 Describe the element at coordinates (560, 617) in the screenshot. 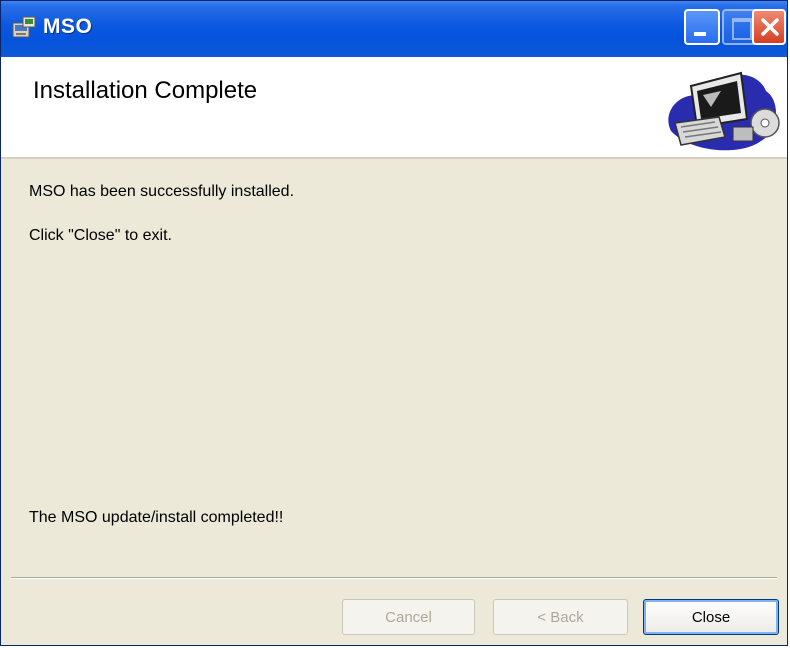

I see `back-button: < Back` at that location.